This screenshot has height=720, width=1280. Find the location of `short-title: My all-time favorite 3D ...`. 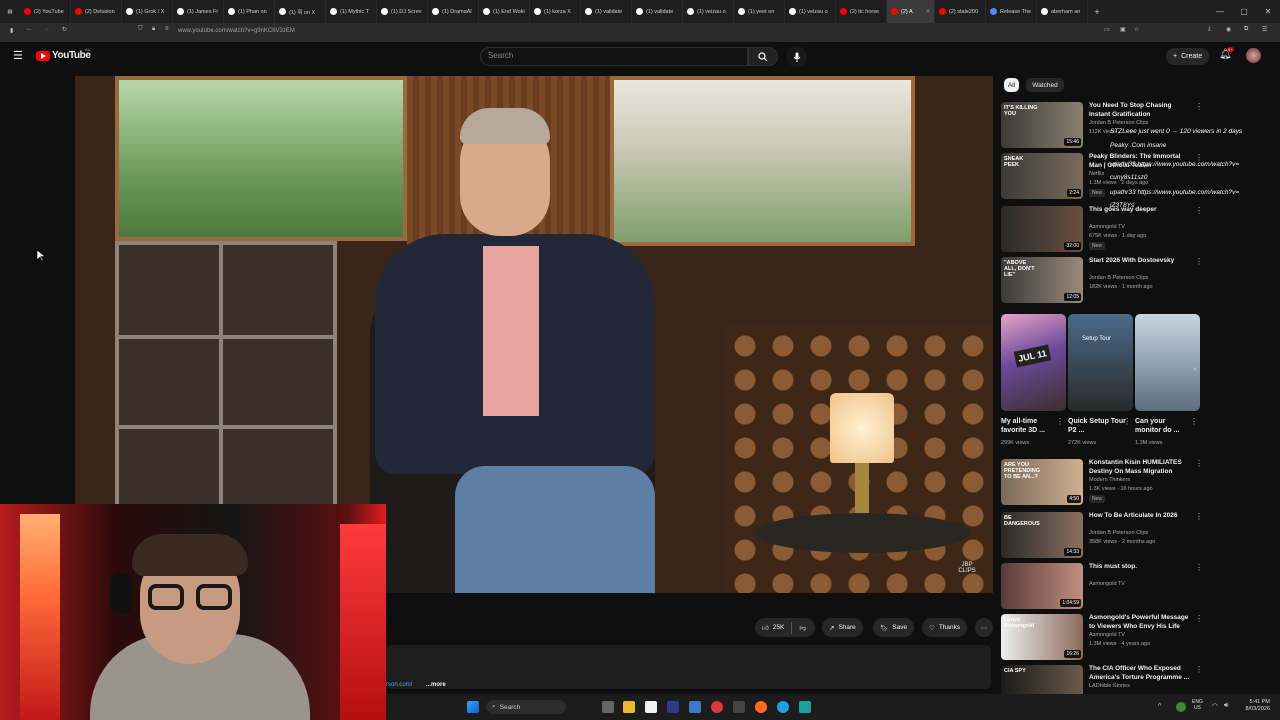

short-title: My all-time favorite 3D ... is located at coordinates (1030, 426).